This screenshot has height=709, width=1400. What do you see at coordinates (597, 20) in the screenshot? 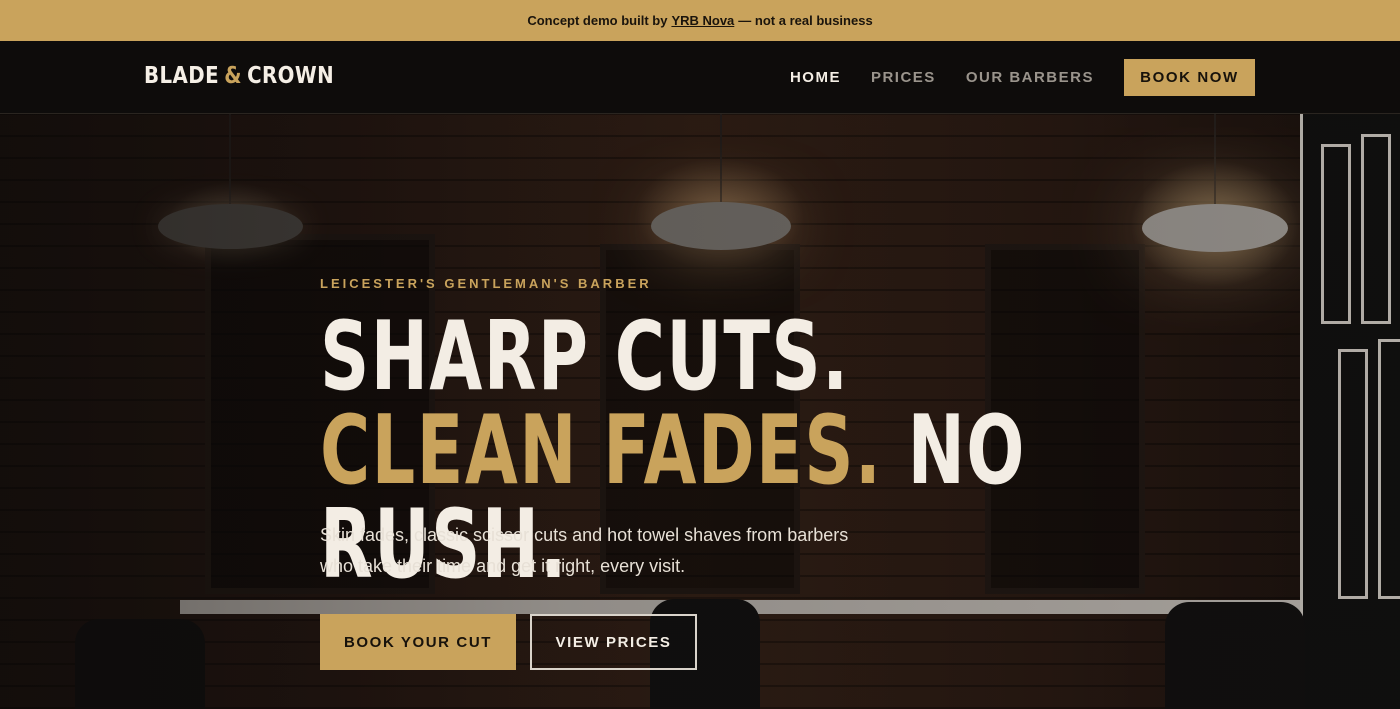
I see `banner-prefix: Concept demo built by` at bounding box center [597, 20].